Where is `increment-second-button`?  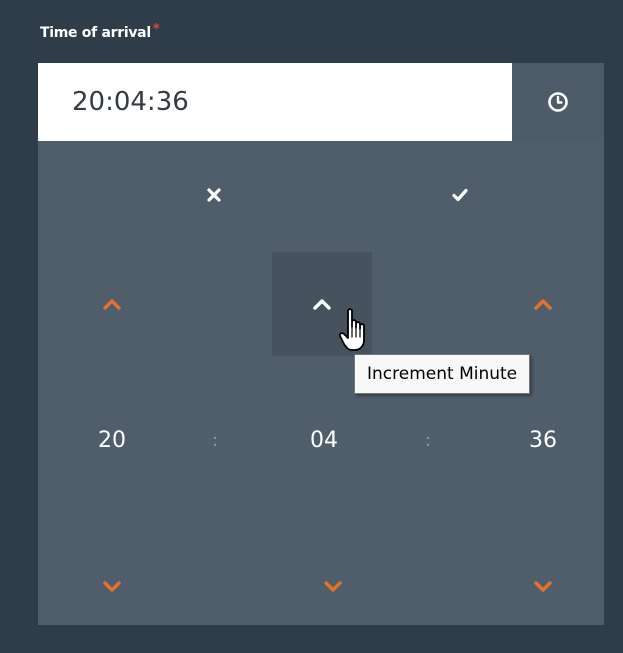 increment-second-button is located at coordinates (543, 304).